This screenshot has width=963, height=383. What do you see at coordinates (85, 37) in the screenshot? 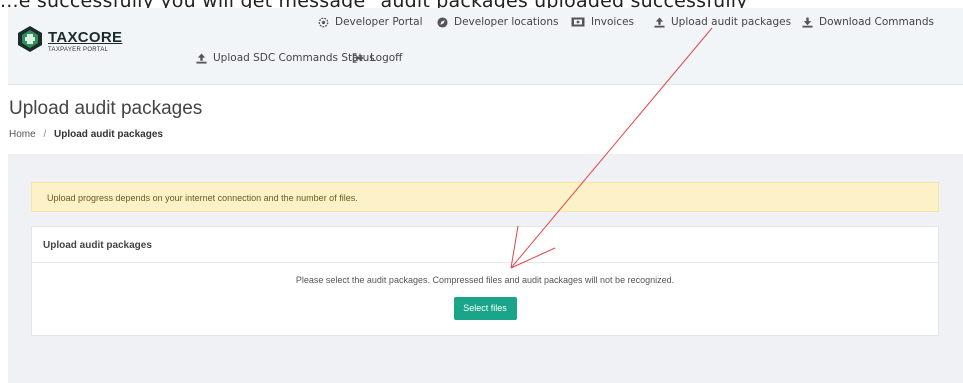
I see `logo-title: TAXCORE` at bounding box center [85, 37].